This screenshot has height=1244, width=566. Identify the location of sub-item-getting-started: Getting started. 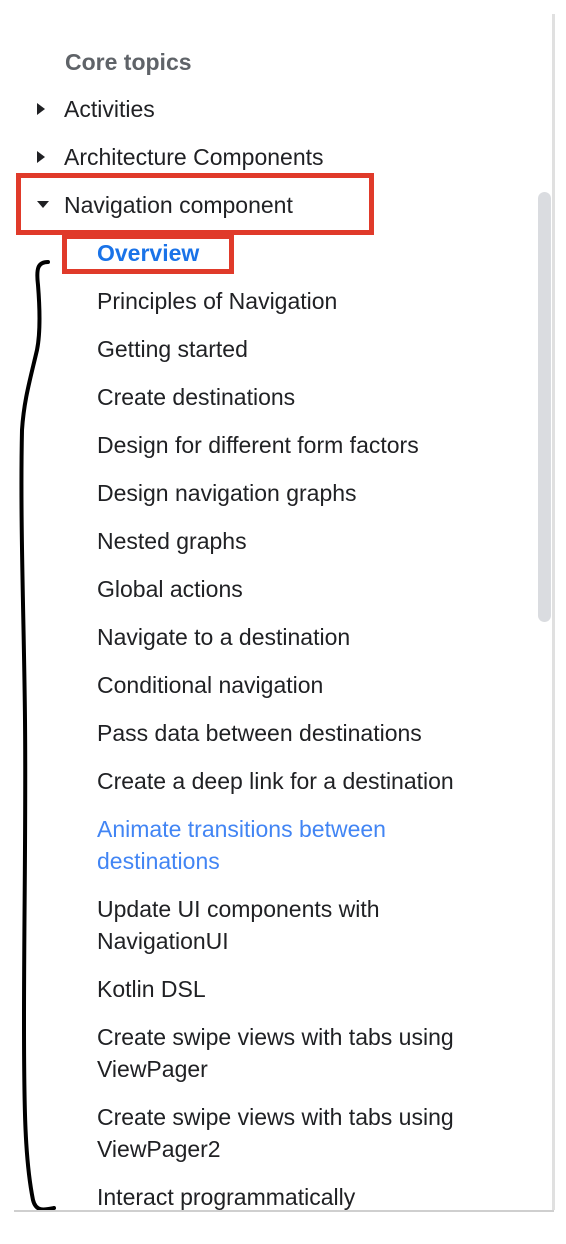
(172, 349).